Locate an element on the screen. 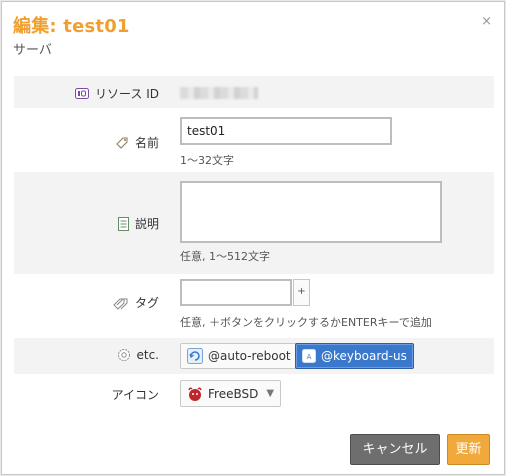  resource-id-label: リソース ID is located at coordinates (127, 94).